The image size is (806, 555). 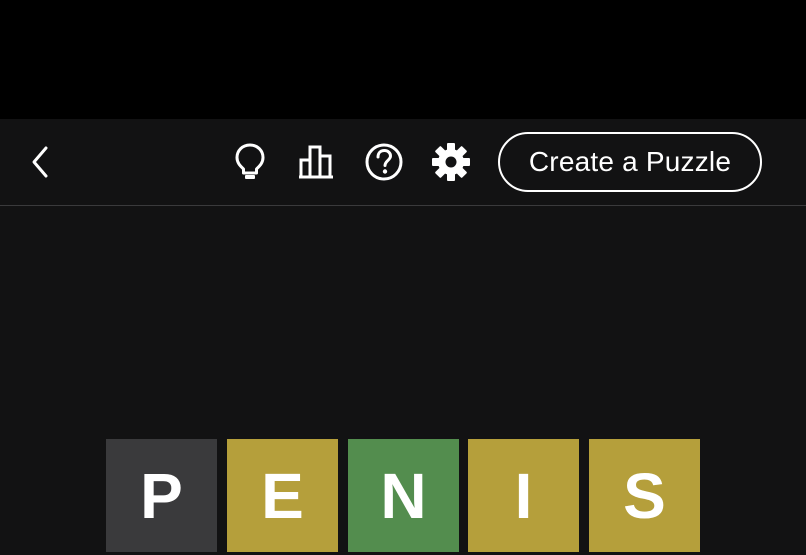 I want to click on stats-button, so click(x=317, y=162).